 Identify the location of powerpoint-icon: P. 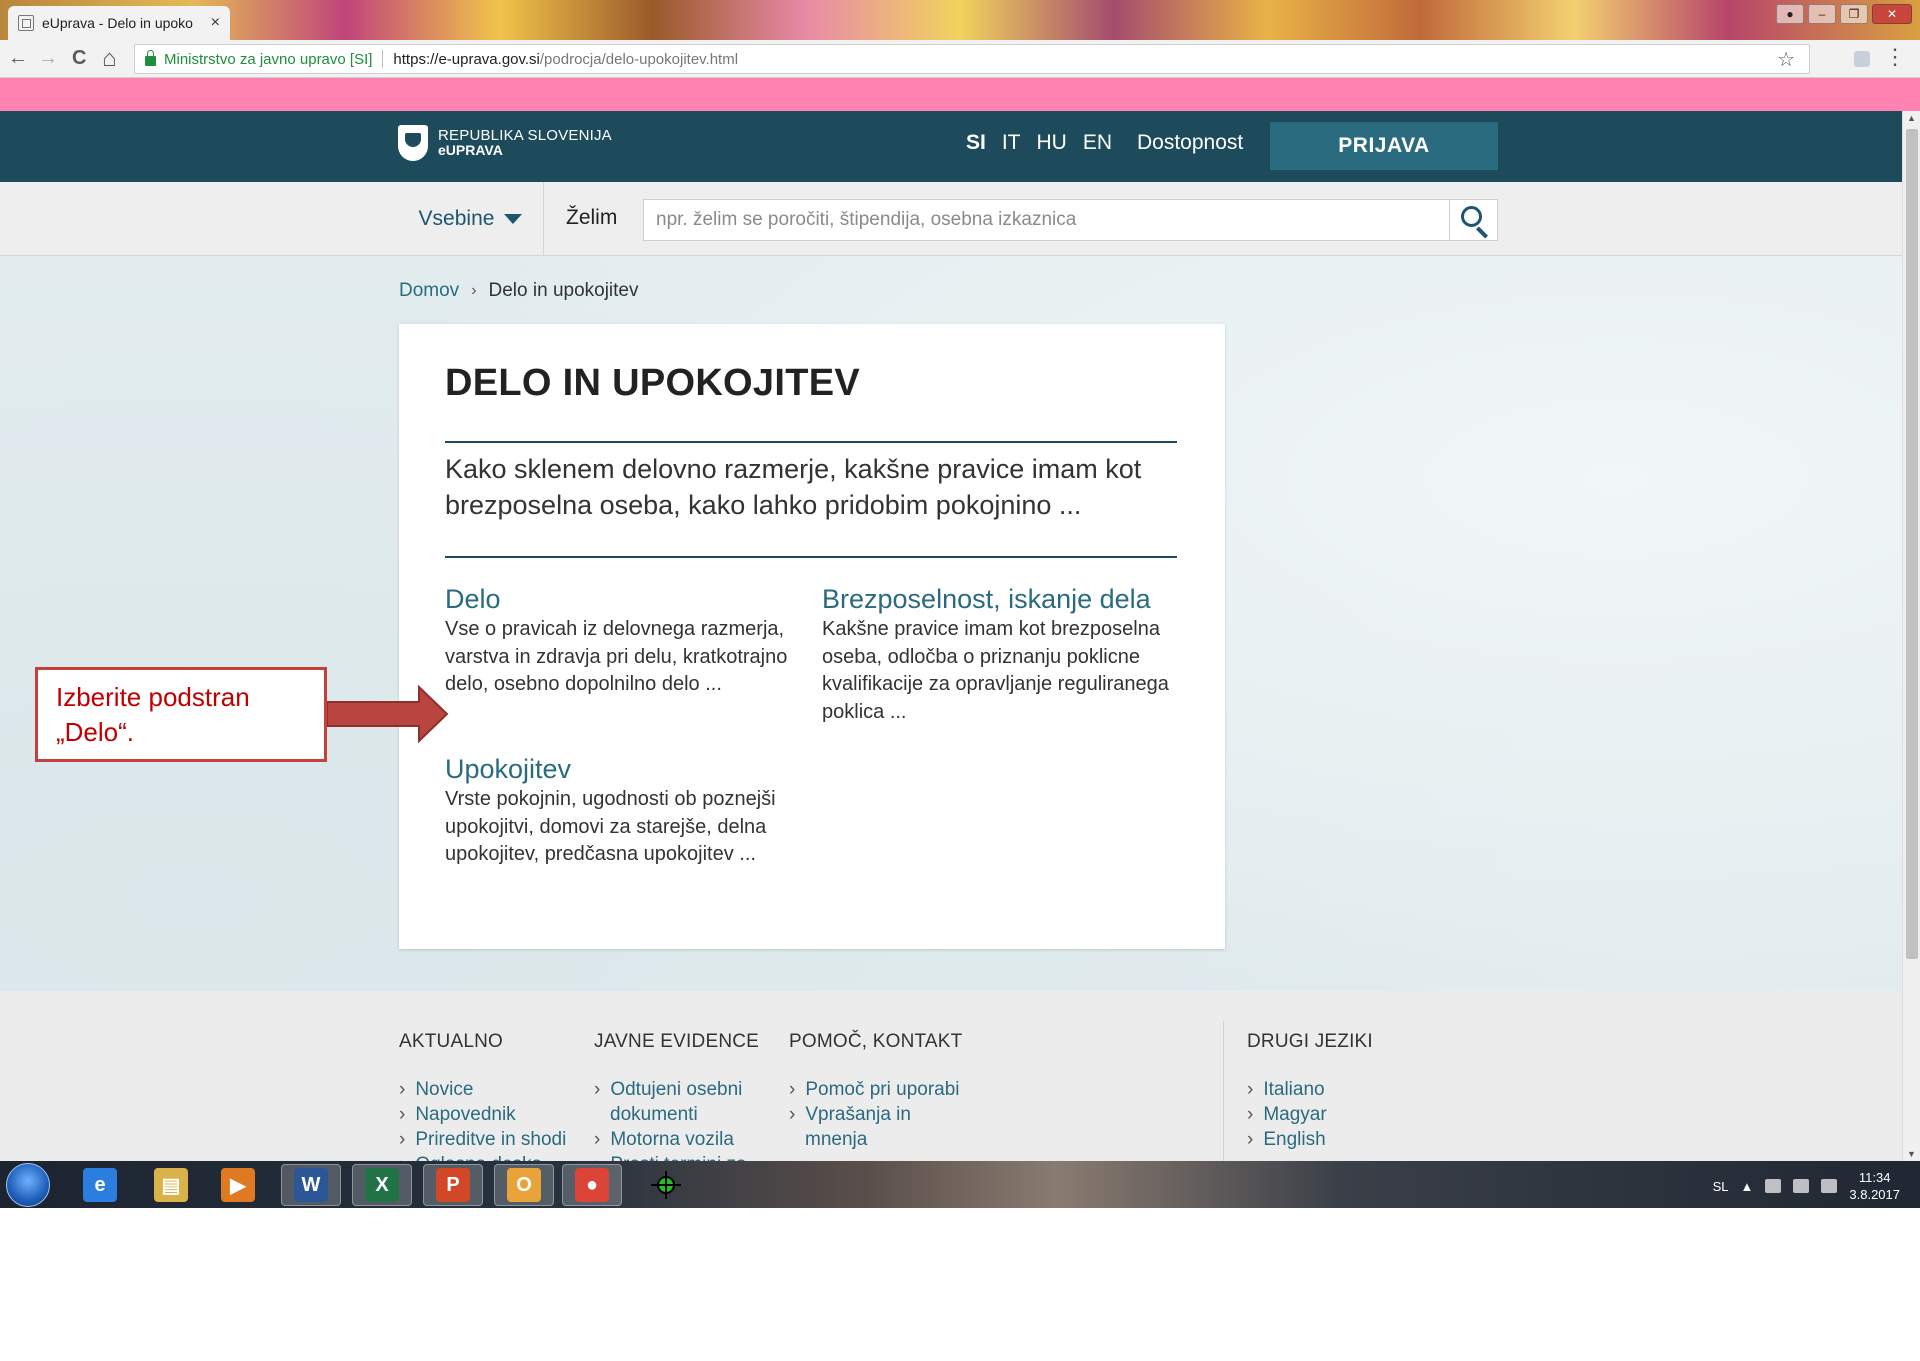
(453, 1185).